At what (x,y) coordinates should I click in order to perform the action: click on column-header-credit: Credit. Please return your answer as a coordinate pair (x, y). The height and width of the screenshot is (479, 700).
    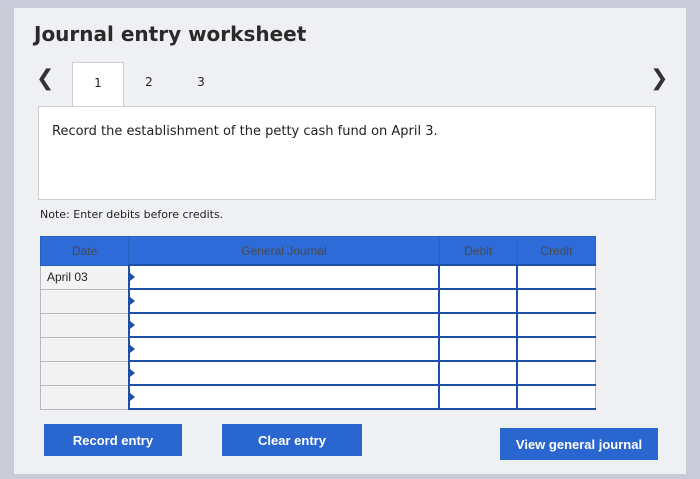
    Looking at the image, I should click on (556, 251).